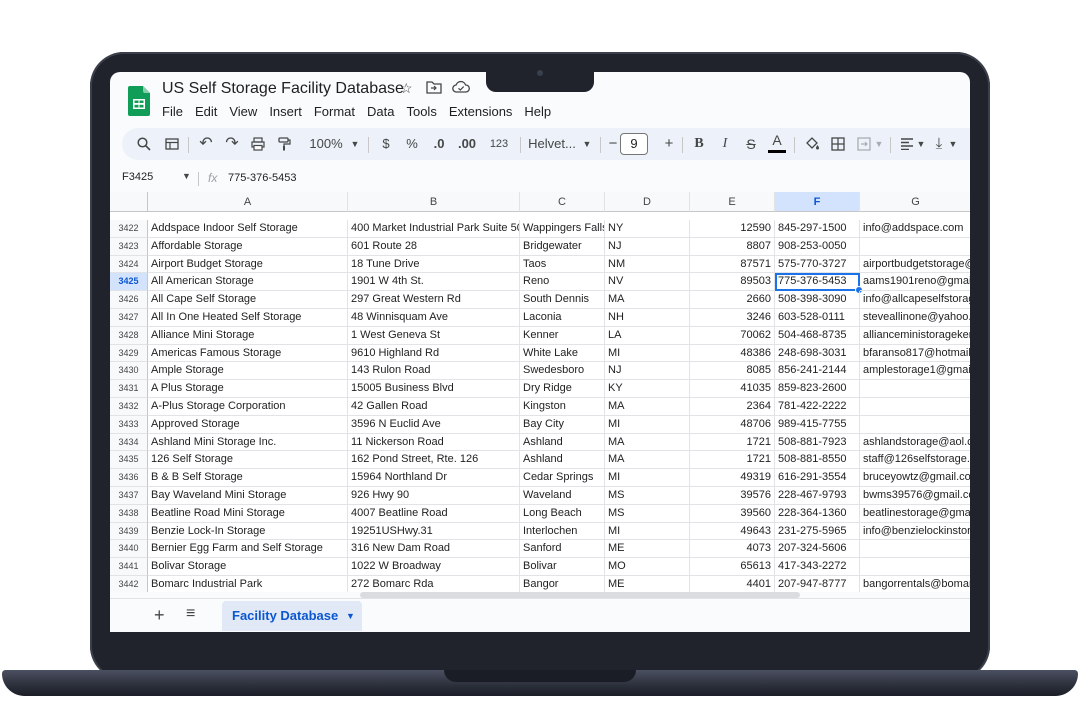  I want to click on cell-b: 19251USHwy.31, so click(434, 531).